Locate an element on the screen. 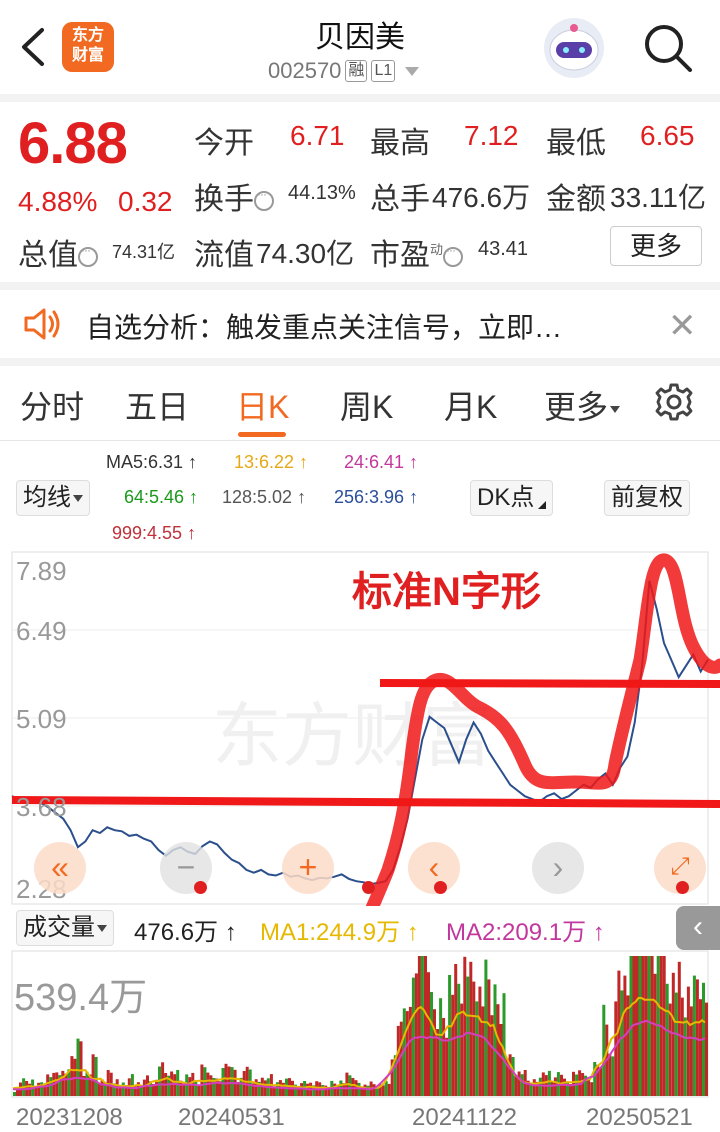 The height and width of the screenshot is (1132, 720). high-value: 7.12 is located at coordinates (491, 135).